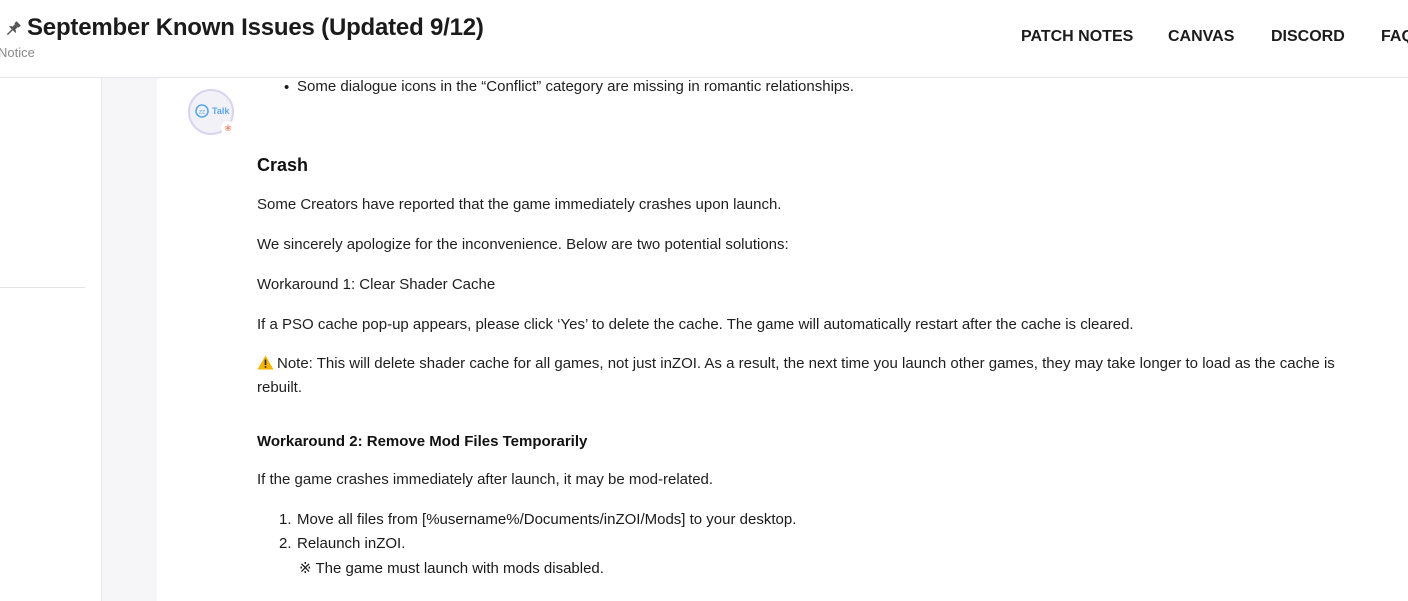 Image resolution: width=1408 pixels, height=601 pixels. What do you see at coordinates (129, 339) in the screenshot?
I see `content-gutter` at bounding box center [129, 339].